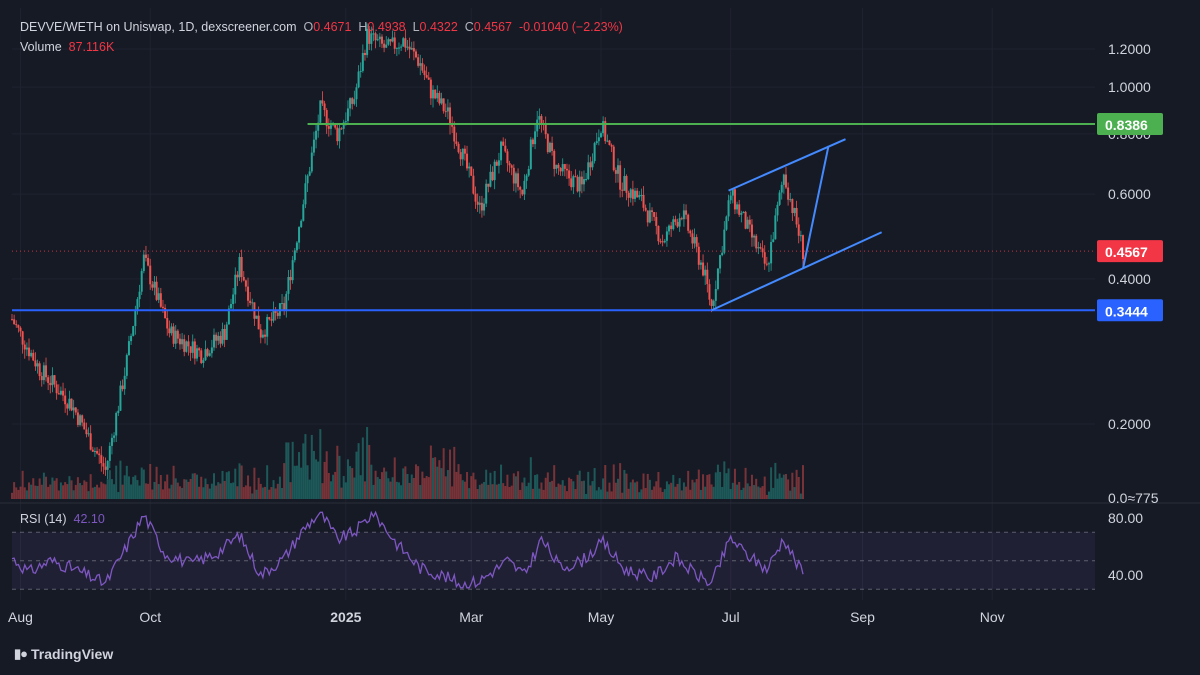  What do you see at coordinates (1126, 125) in the screenshot?
I see `price-tag-0.8386: 0.8386` at bounding box center [1126, 125].